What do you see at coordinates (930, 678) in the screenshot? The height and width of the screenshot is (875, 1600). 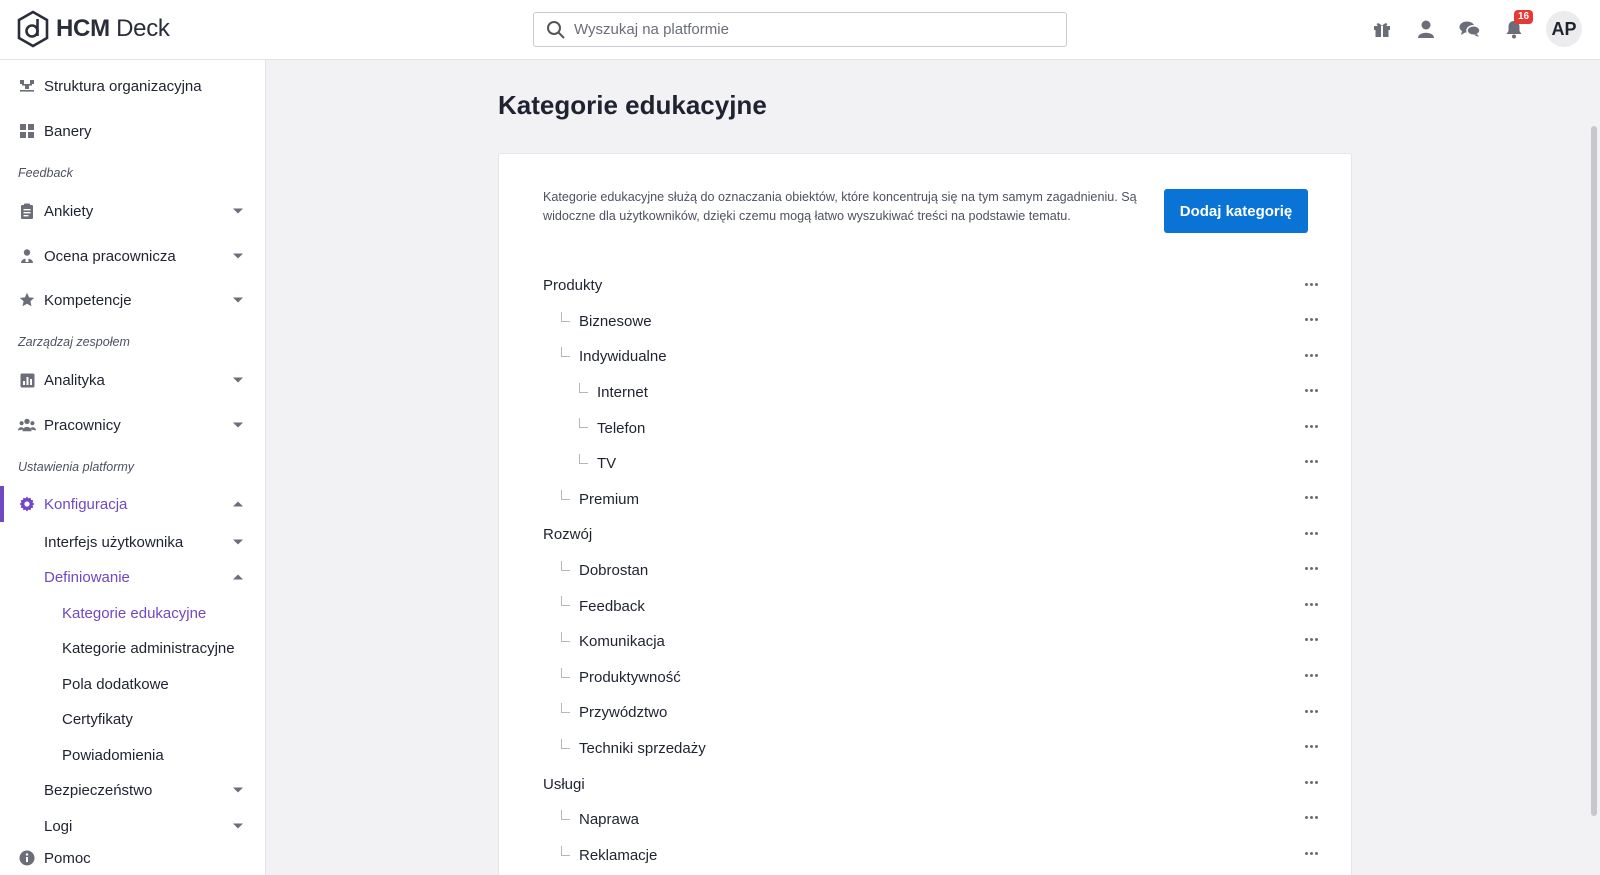 I see `category-row: Produktywność` at bounding box center [930, 678].